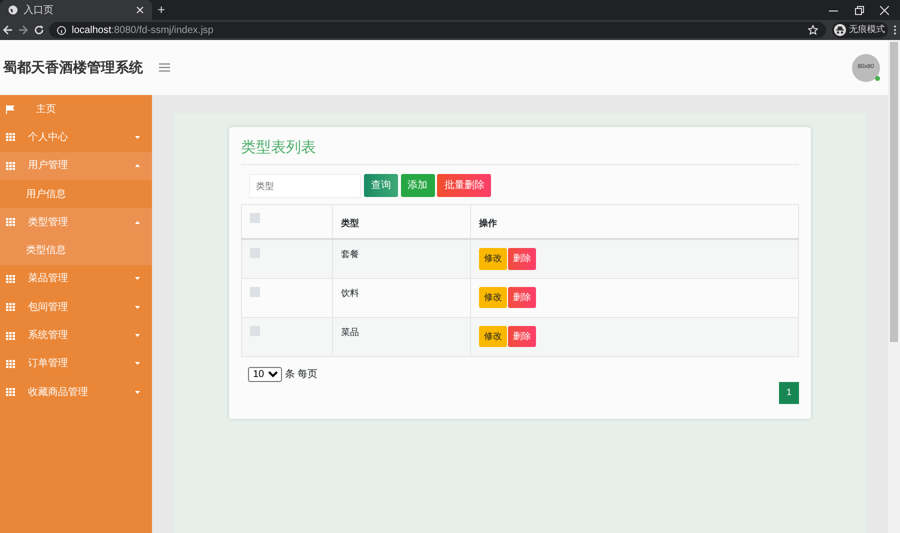 Image resolution: width=900 pixels, height=533 pixels. Describe the element at coordinates (789, 393) in the screenshot. I see `page-button: 1` at that location.